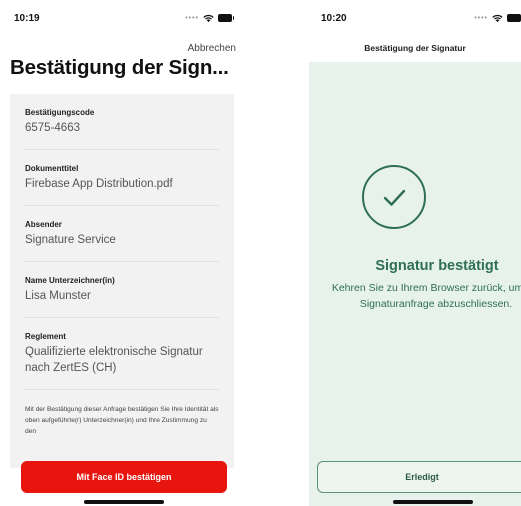 This screenshot has height=506, width=521. I want to click on cancel-button: Abbrechen, so click(212, 48).